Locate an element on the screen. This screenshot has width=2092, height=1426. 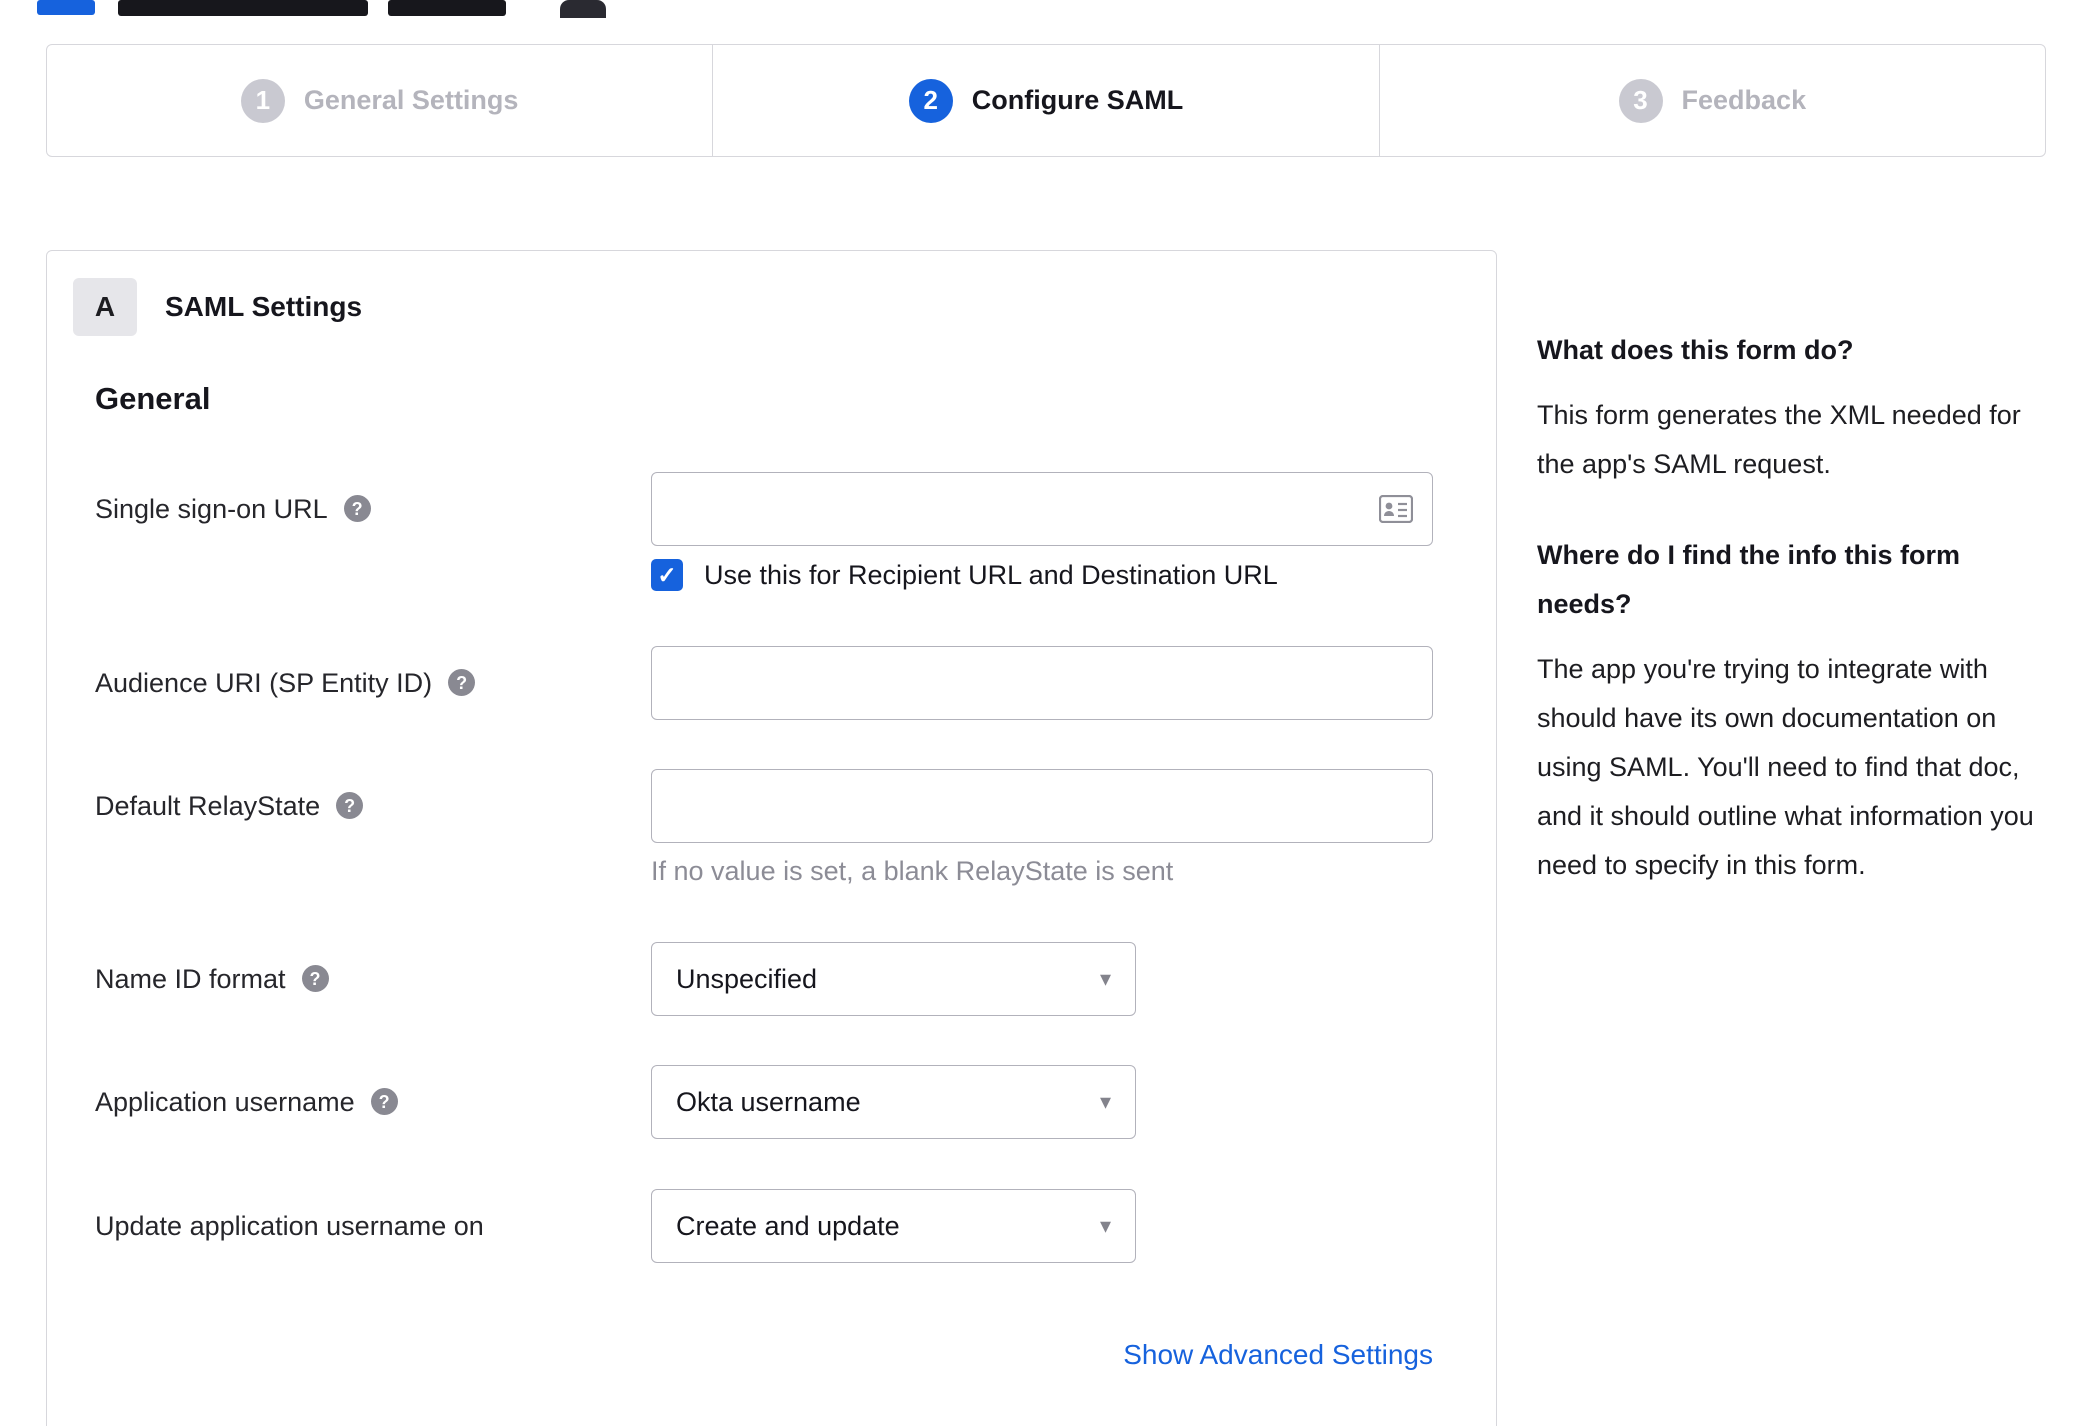
step-2-label: Configure SAML is located at coordinates (1077, 100).